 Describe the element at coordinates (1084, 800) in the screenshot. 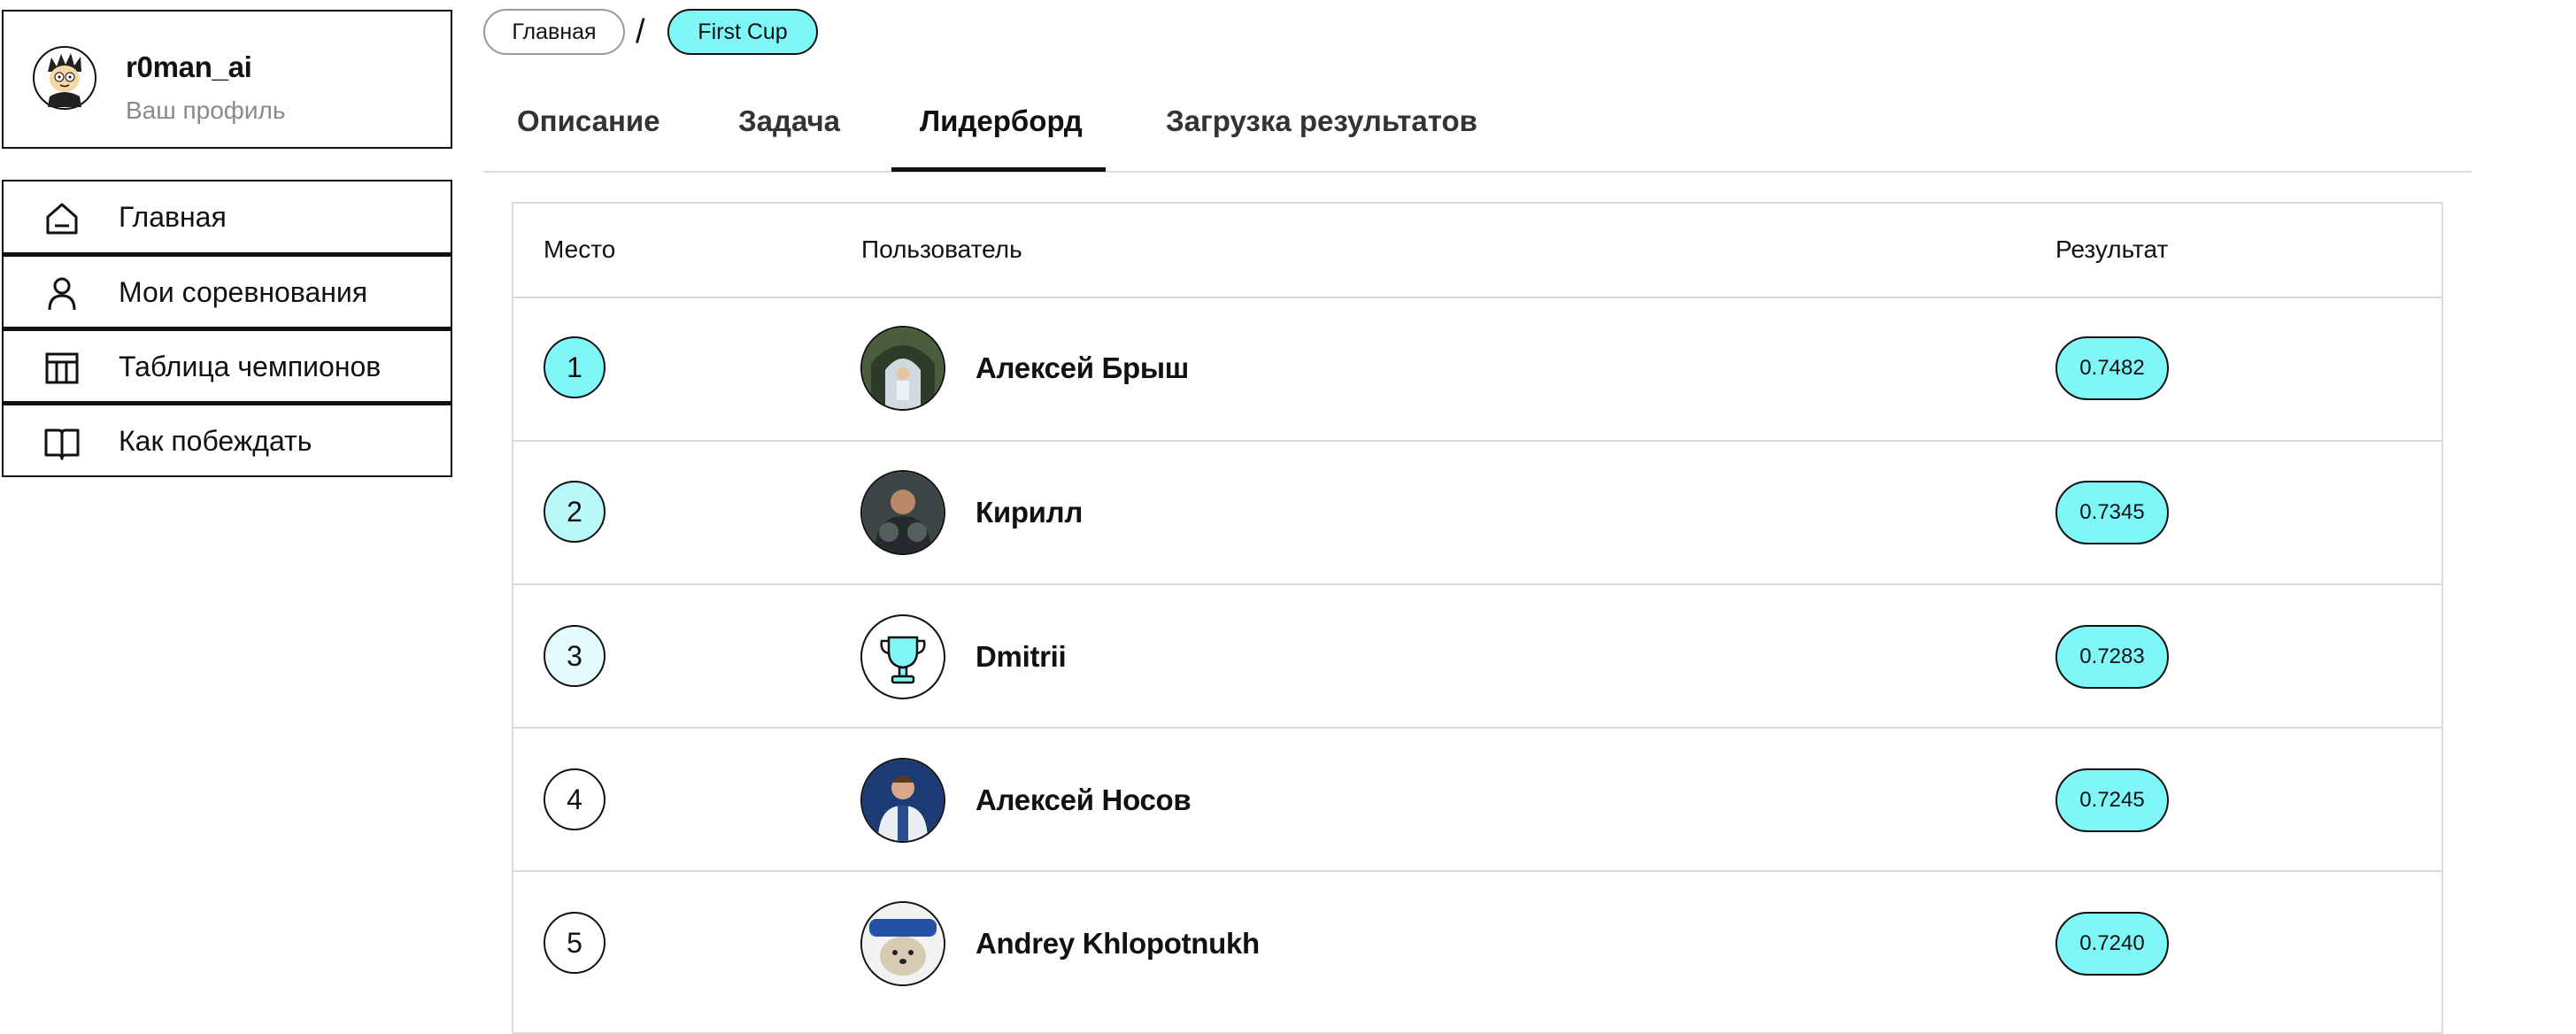

I see `user-name: Алексей Носов` at that location.